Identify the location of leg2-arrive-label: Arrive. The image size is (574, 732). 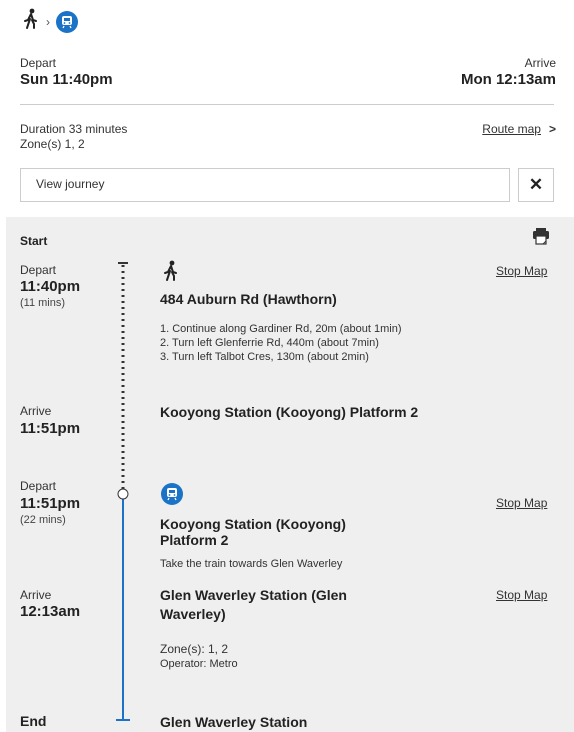
(36, 595).